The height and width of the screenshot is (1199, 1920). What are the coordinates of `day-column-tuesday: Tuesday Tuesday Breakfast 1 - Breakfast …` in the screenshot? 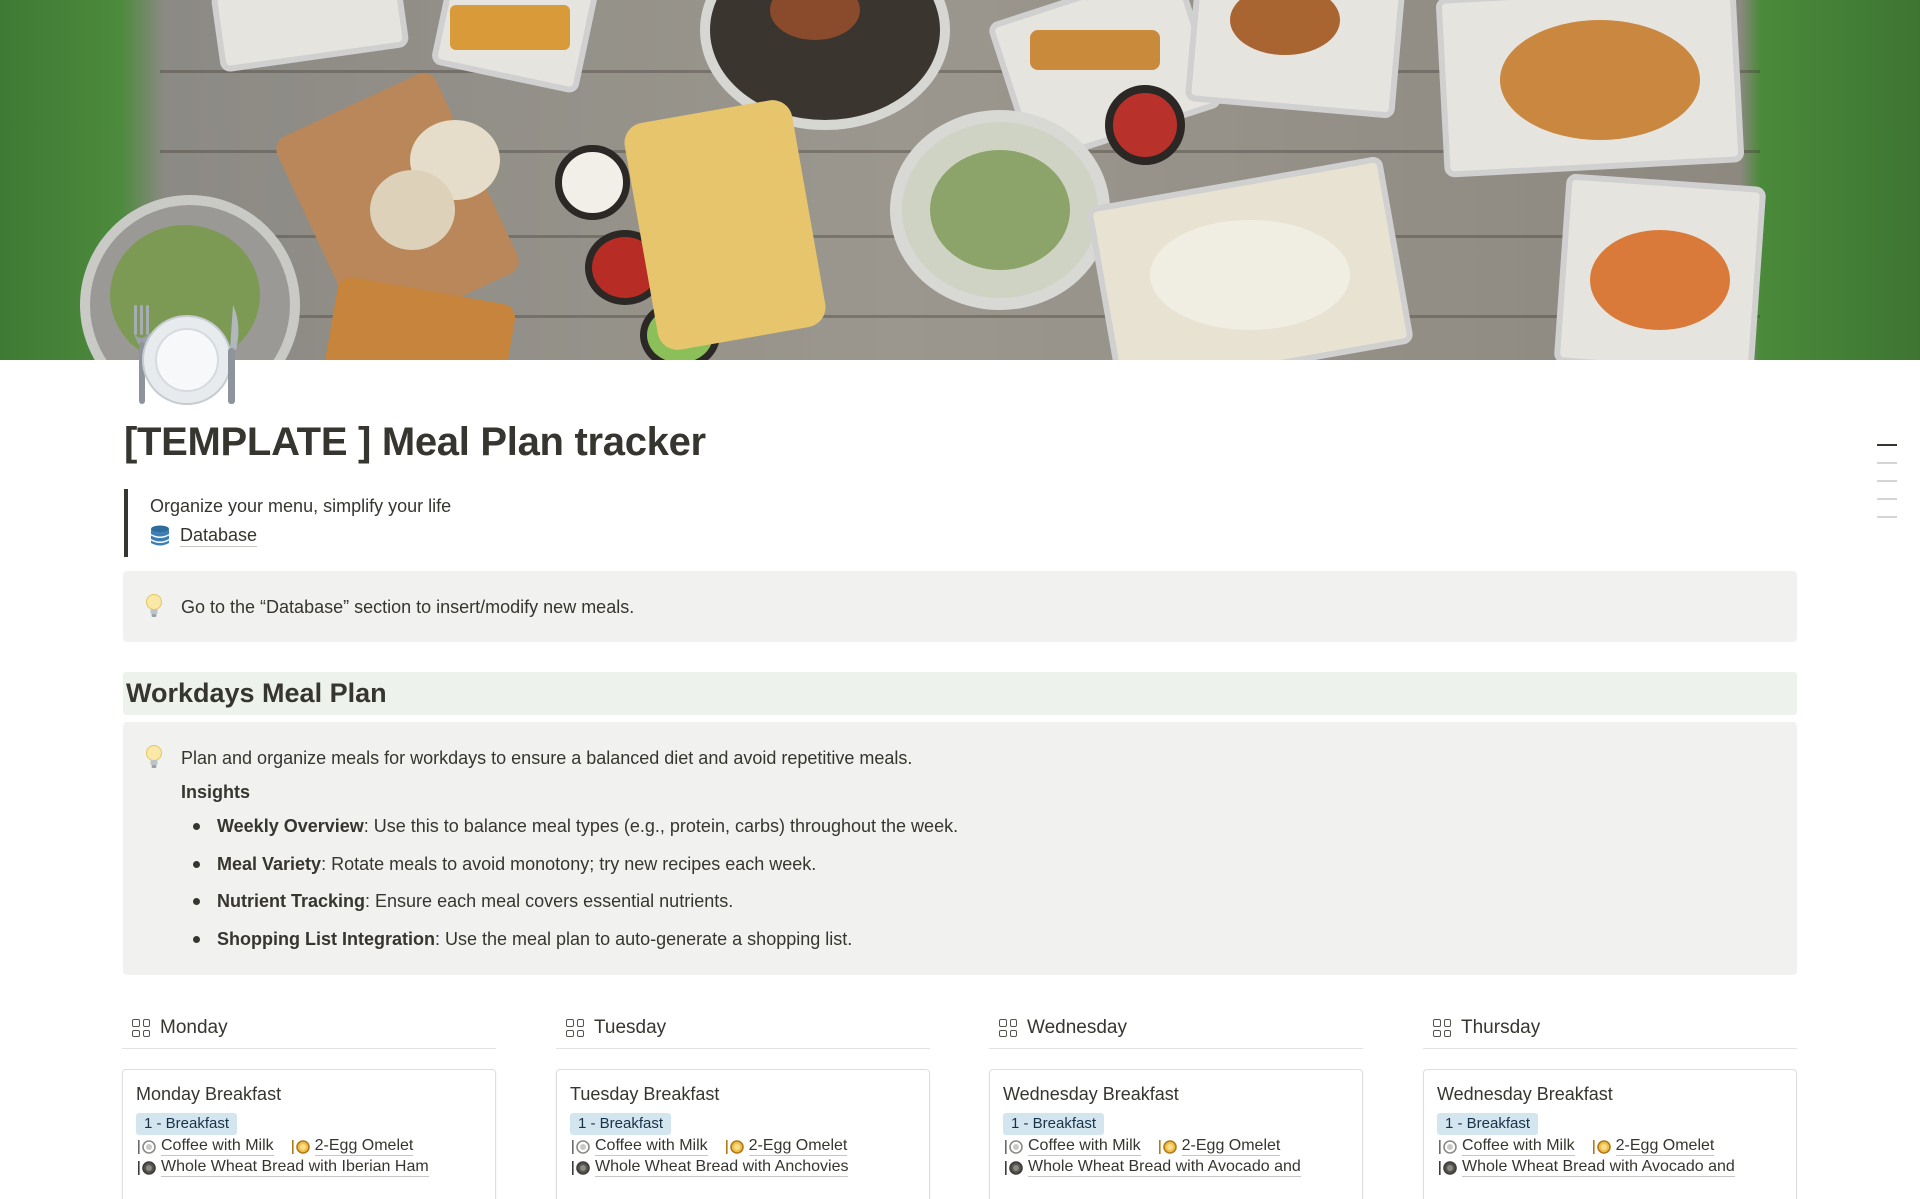 It's located at (743, 1103).